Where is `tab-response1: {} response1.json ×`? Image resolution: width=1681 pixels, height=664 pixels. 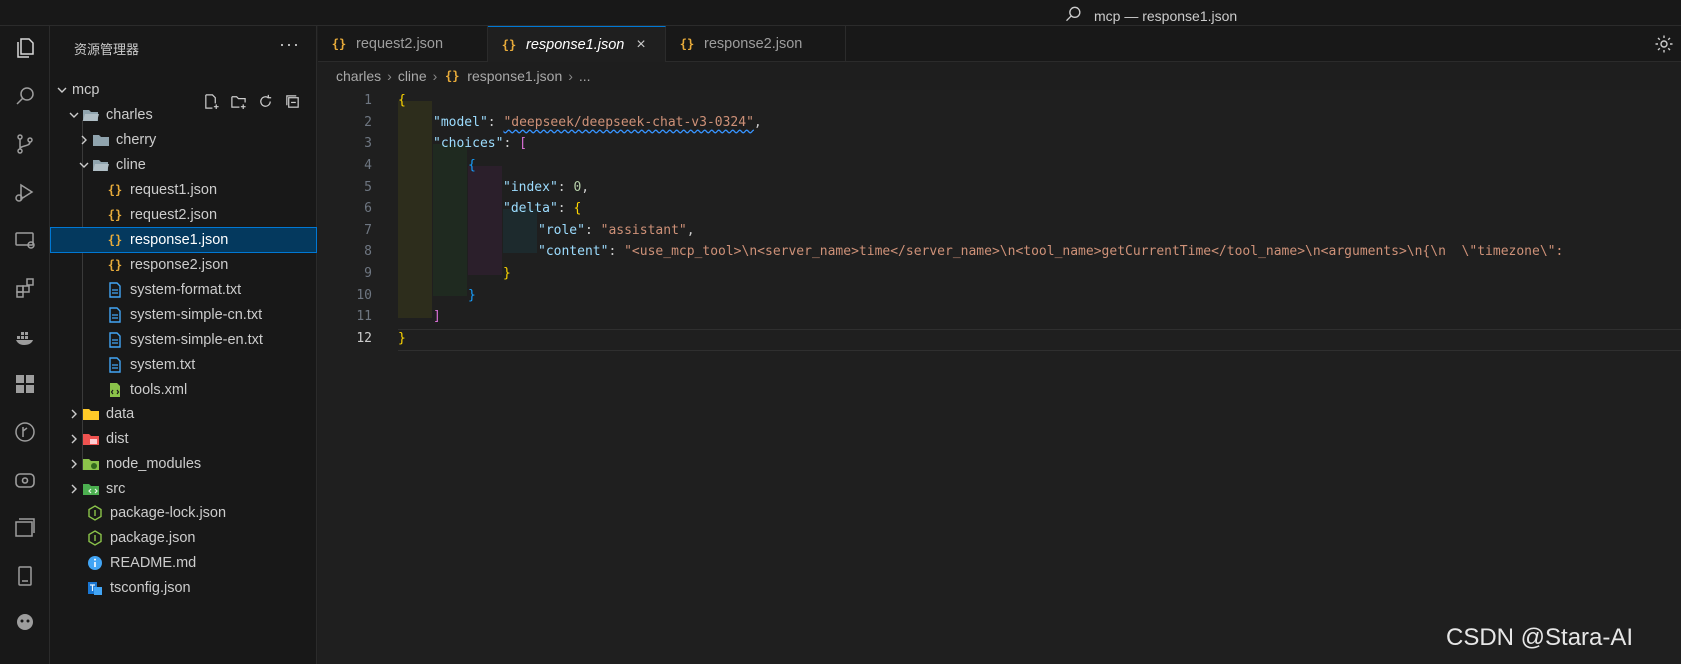
tab-response1: {} response1.json × is located at coordinates (577, 44).